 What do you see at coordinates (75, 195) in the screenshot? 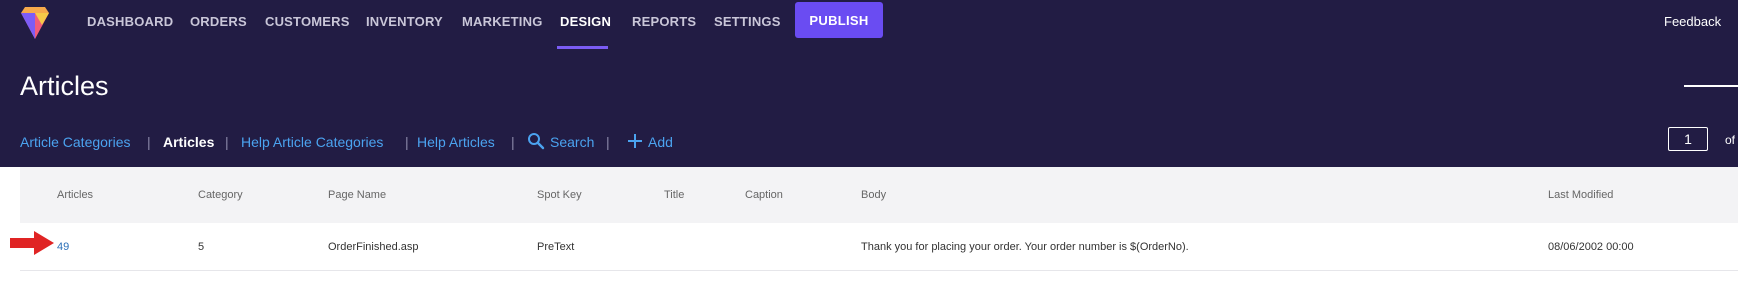
I see `col-articles: Articles` at bounding box center [75, 195].